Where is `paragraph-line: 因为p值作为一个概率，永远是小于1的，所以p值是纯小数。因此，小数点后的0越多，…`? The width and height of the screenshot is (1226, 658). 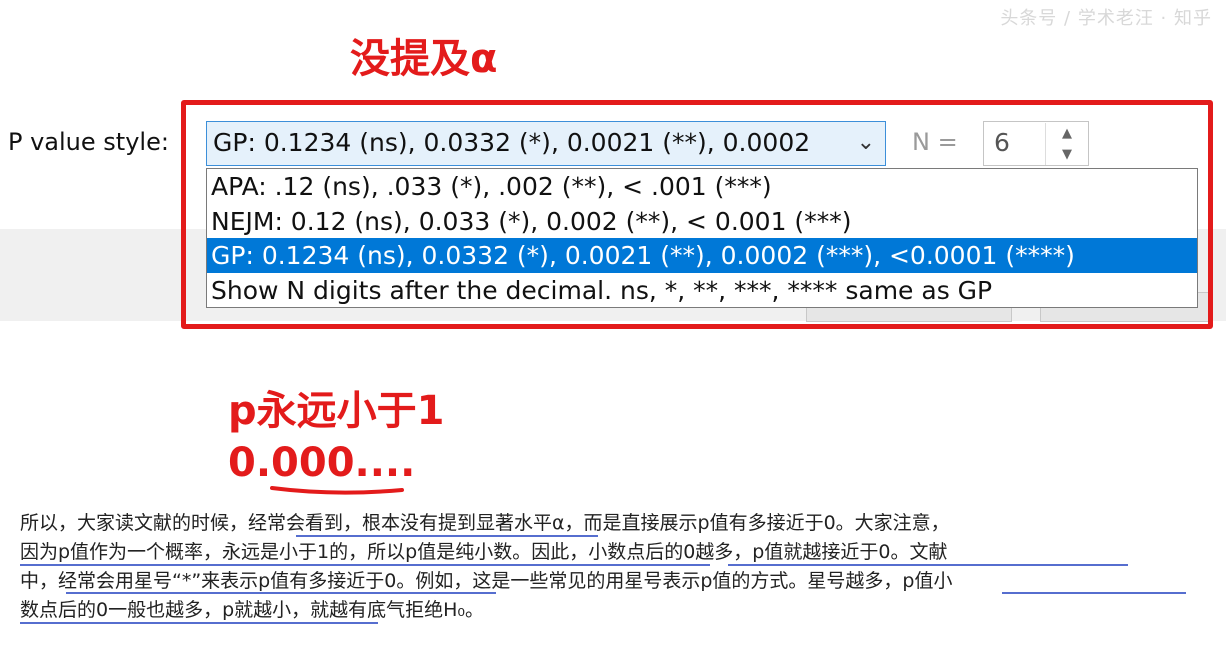 paragraph-line: 因为p值作为一个概率，永远是小于1的，所以p值是纯小数。因此，小数点后的0越多，… is located at coordinates (484, 552).